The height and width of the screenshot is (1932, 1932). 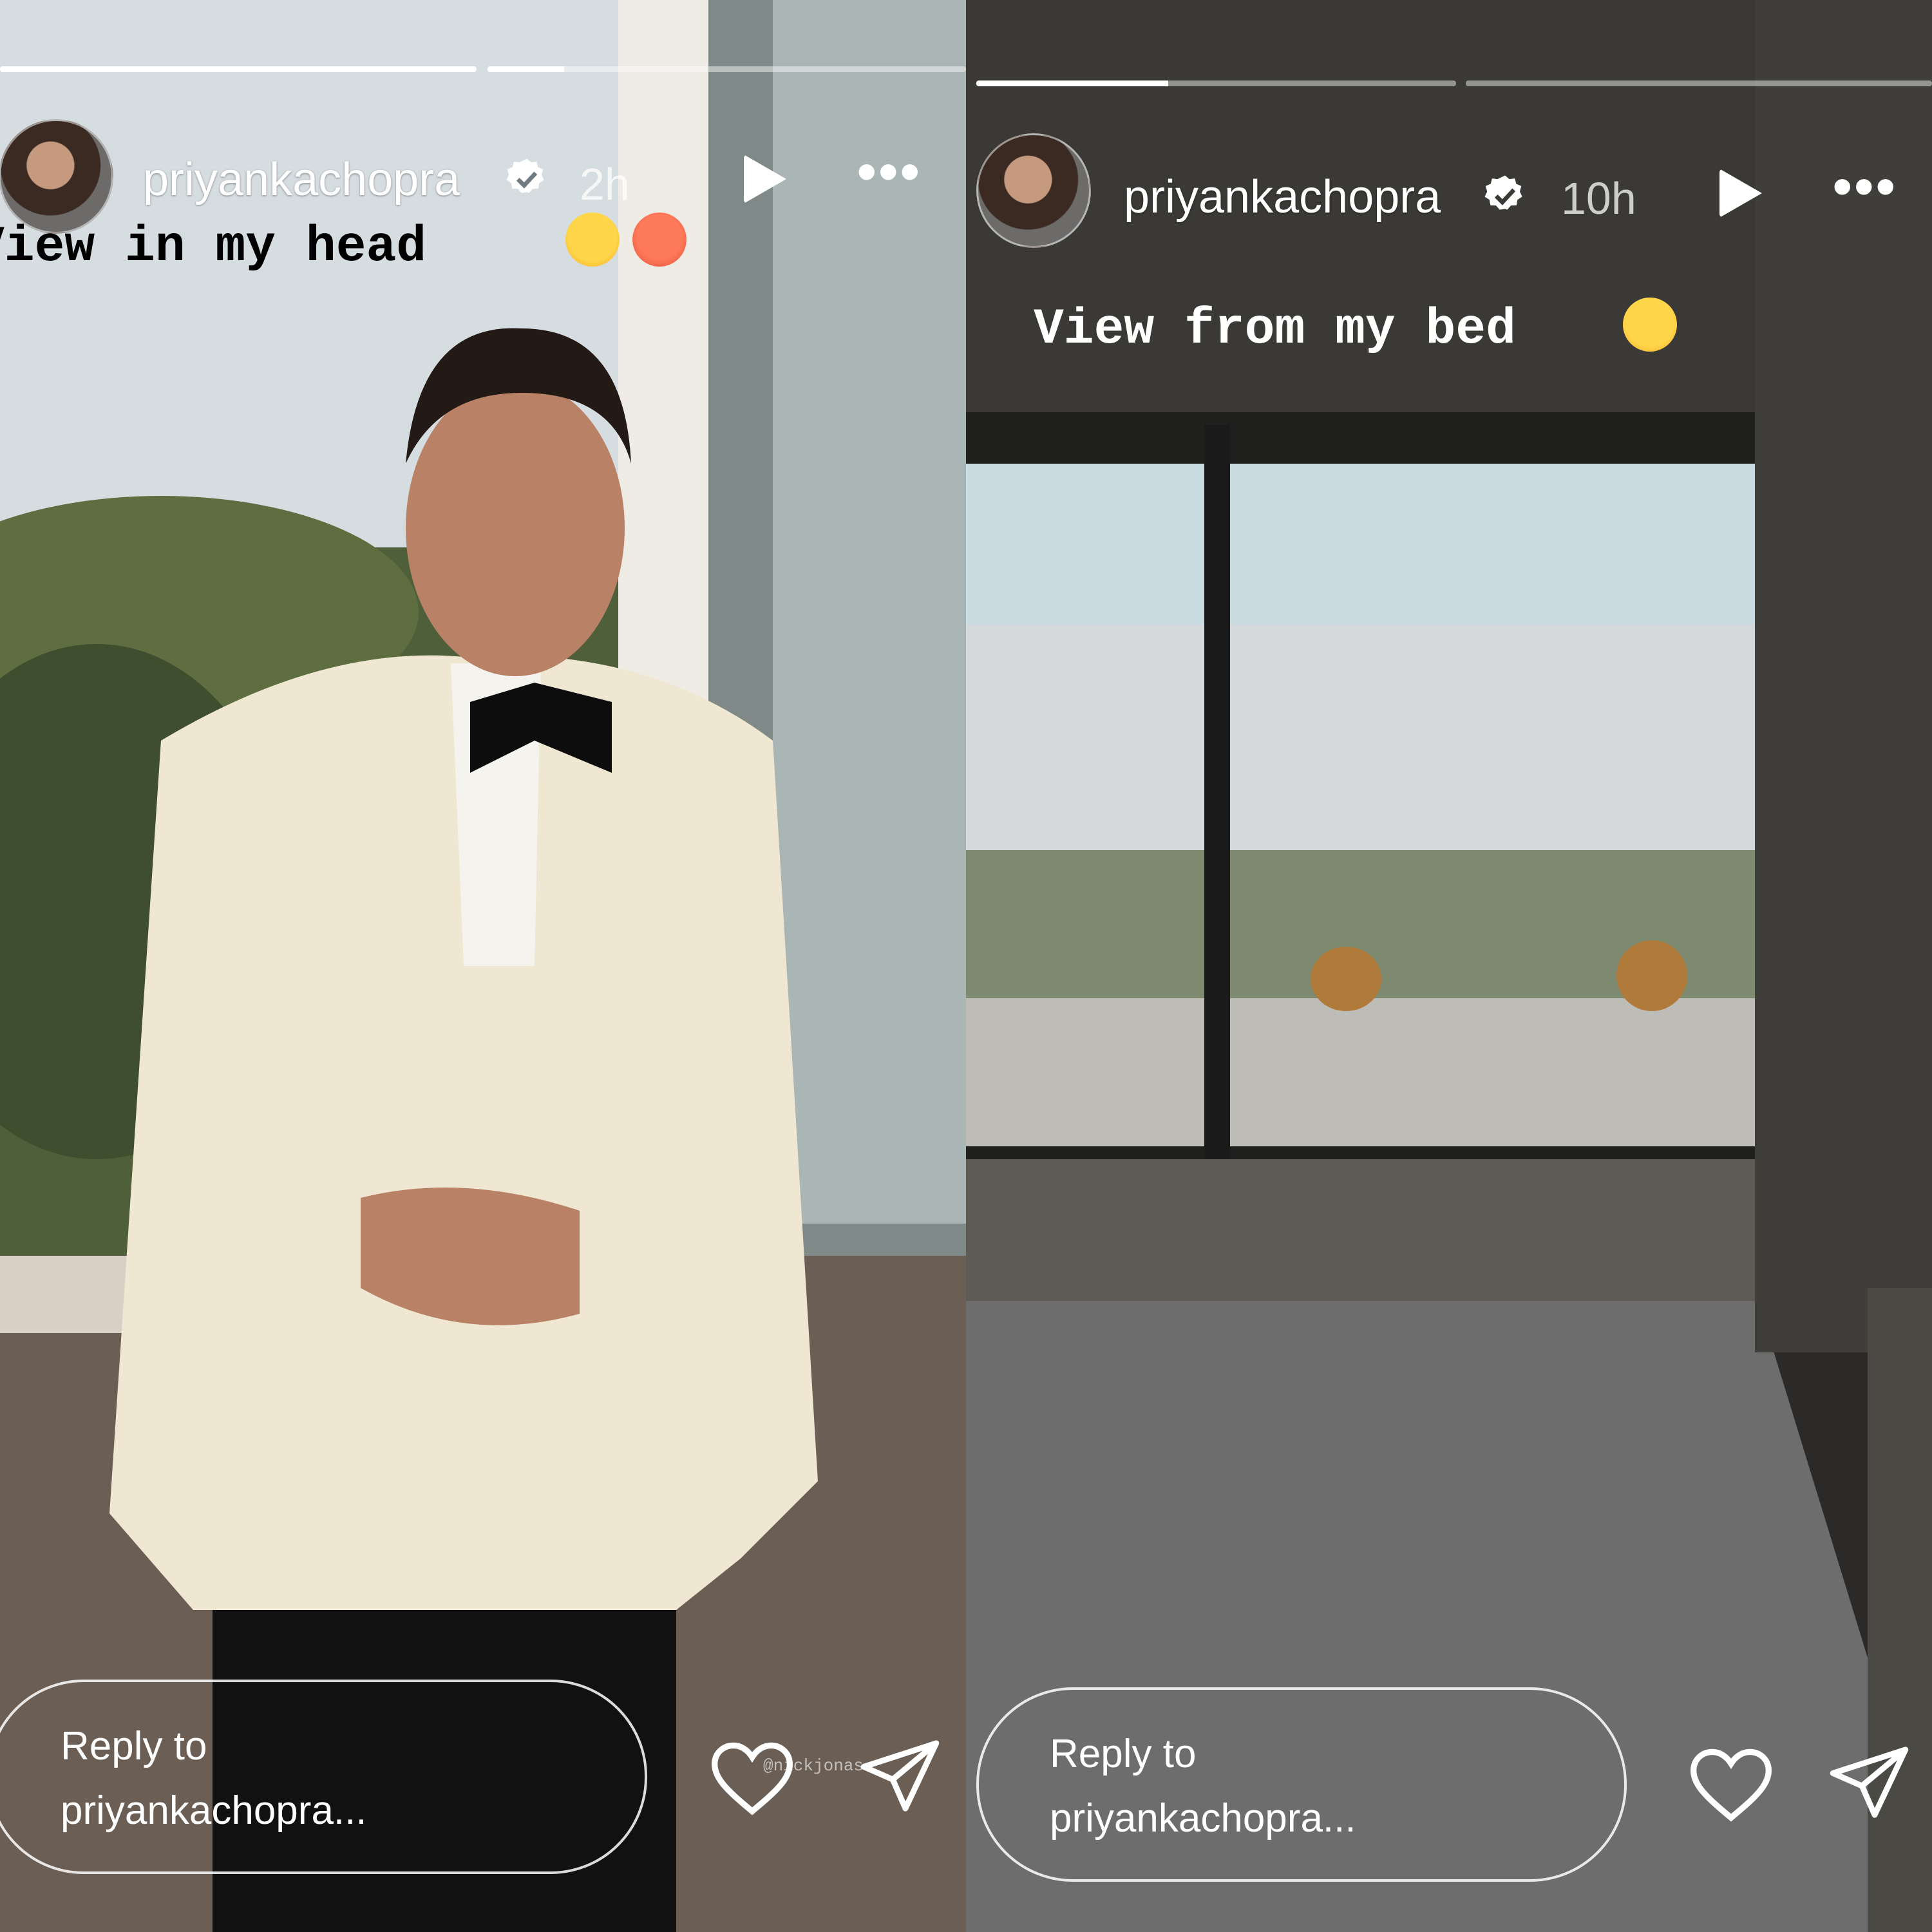 I want to click on timestamp: 2h, so click(x=605, y=184).